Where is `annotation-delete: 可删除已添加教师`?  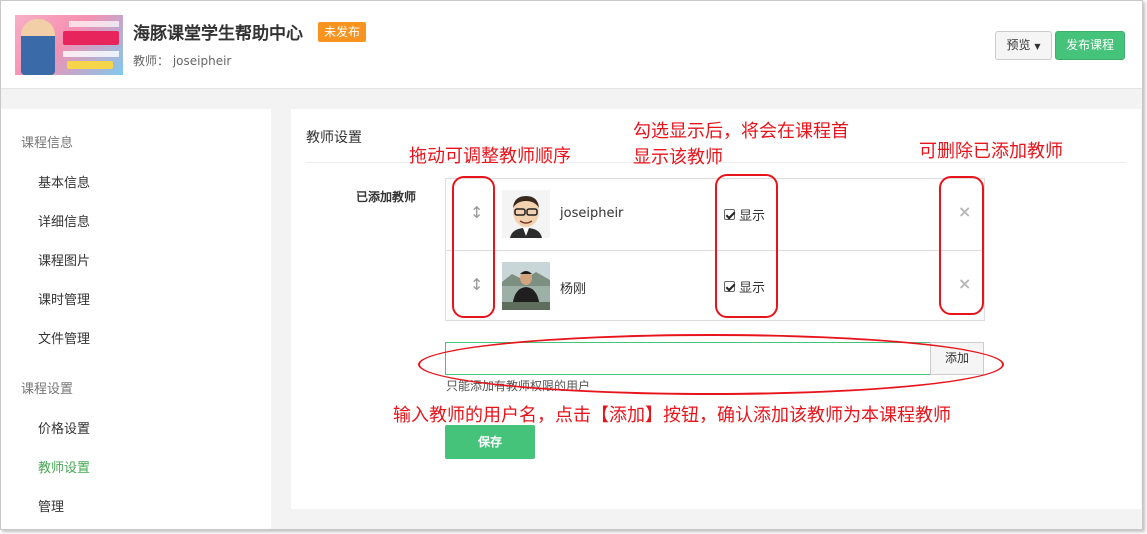 annotation-delete: 可删除已添加教师 is located at coordinates (991, 151).